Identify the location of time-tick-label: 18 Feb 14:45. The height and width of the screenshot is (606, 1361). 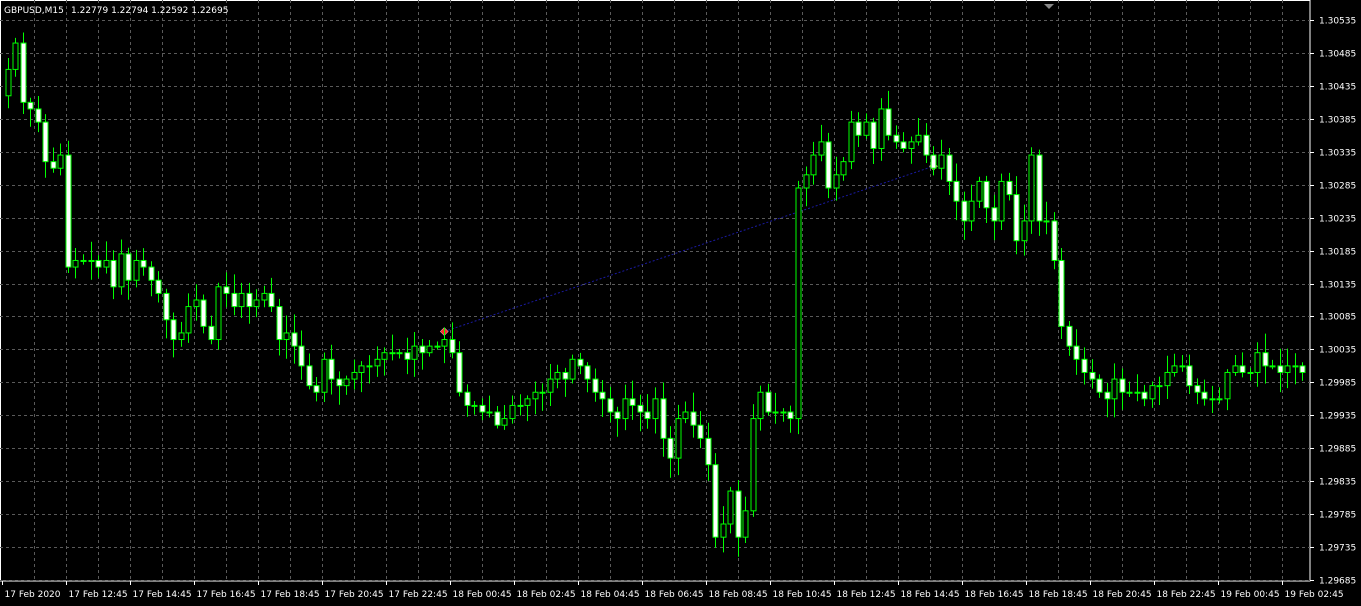
(930, 595).